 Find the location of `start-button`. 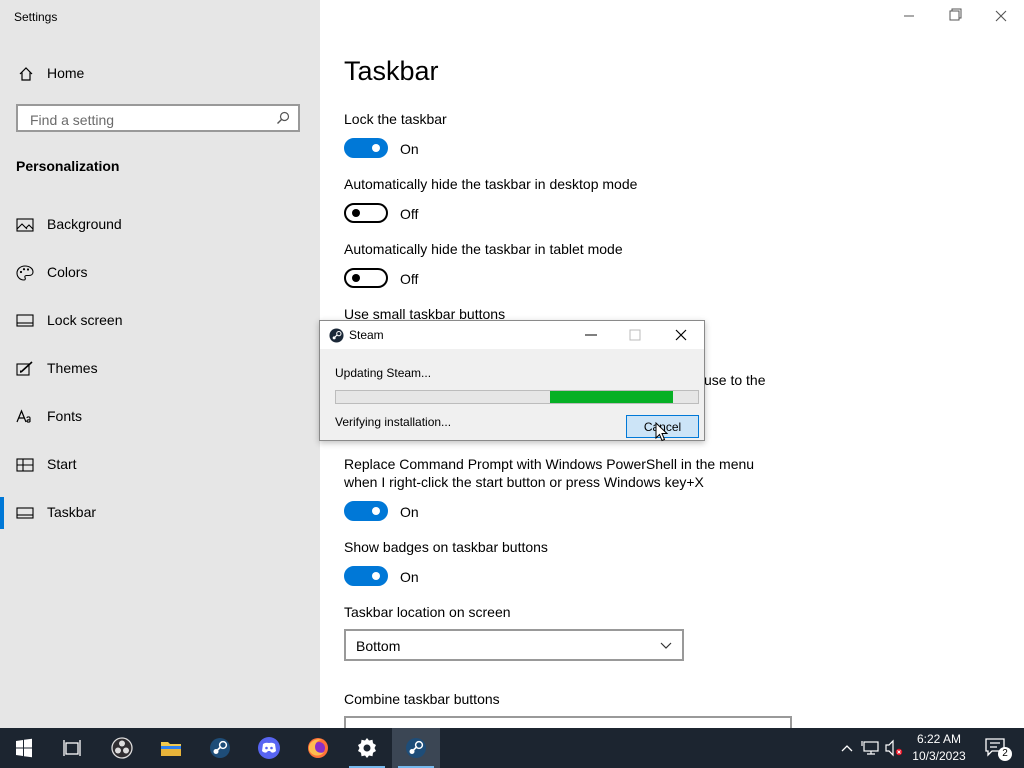

start-button is located at coordinates (24, 748).